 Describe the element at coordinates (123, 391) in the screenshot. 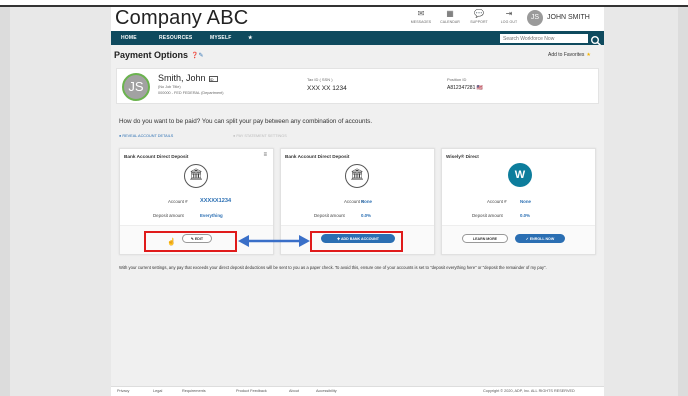

I see `footer-privacy-link: Privacy` at that location.